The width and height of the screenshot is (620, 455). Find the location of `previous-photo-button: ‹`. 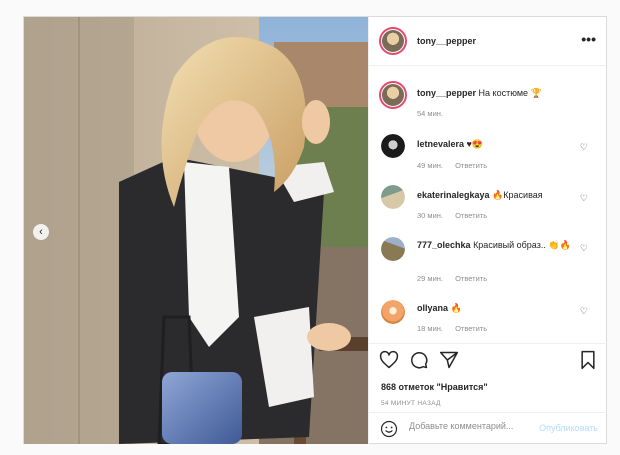

previous-photo-button: ‹ is located at coordinates (41, 232).